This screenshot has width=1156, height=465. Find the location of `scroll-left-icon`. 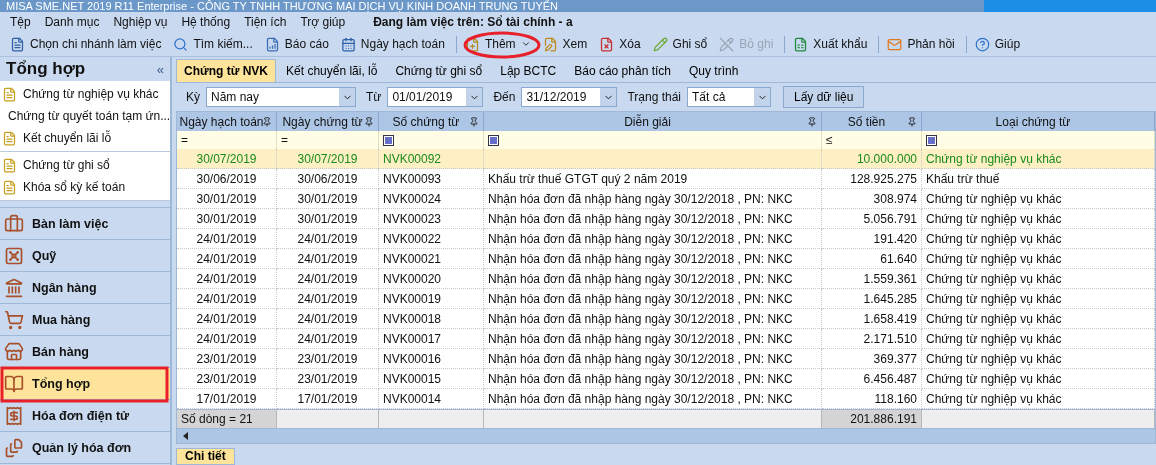

scroll-left-icon is located at coordinates (185, 436).